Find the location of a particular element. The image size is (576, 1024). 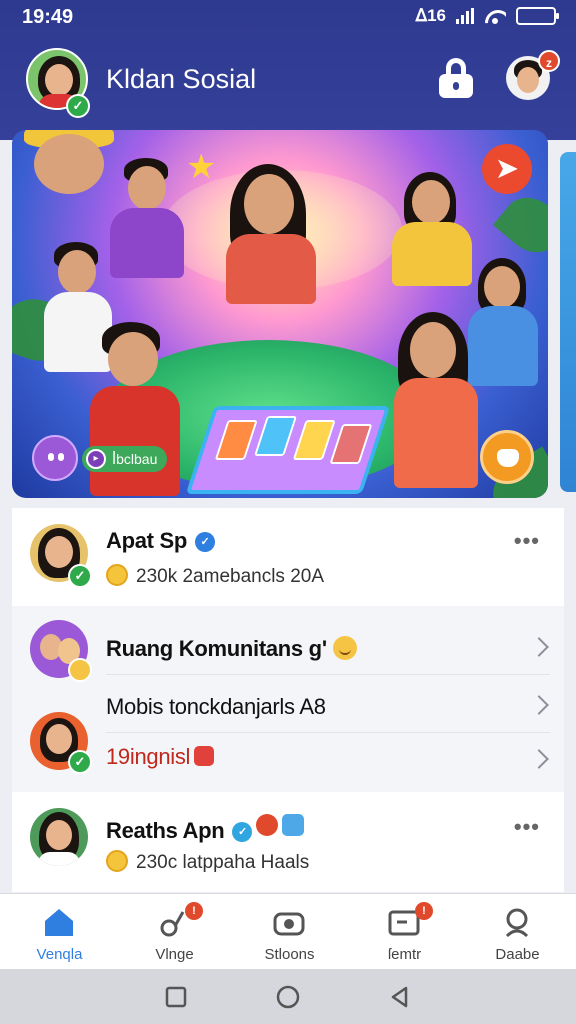

alert-badge-icon is located at coordinates (204, 756).